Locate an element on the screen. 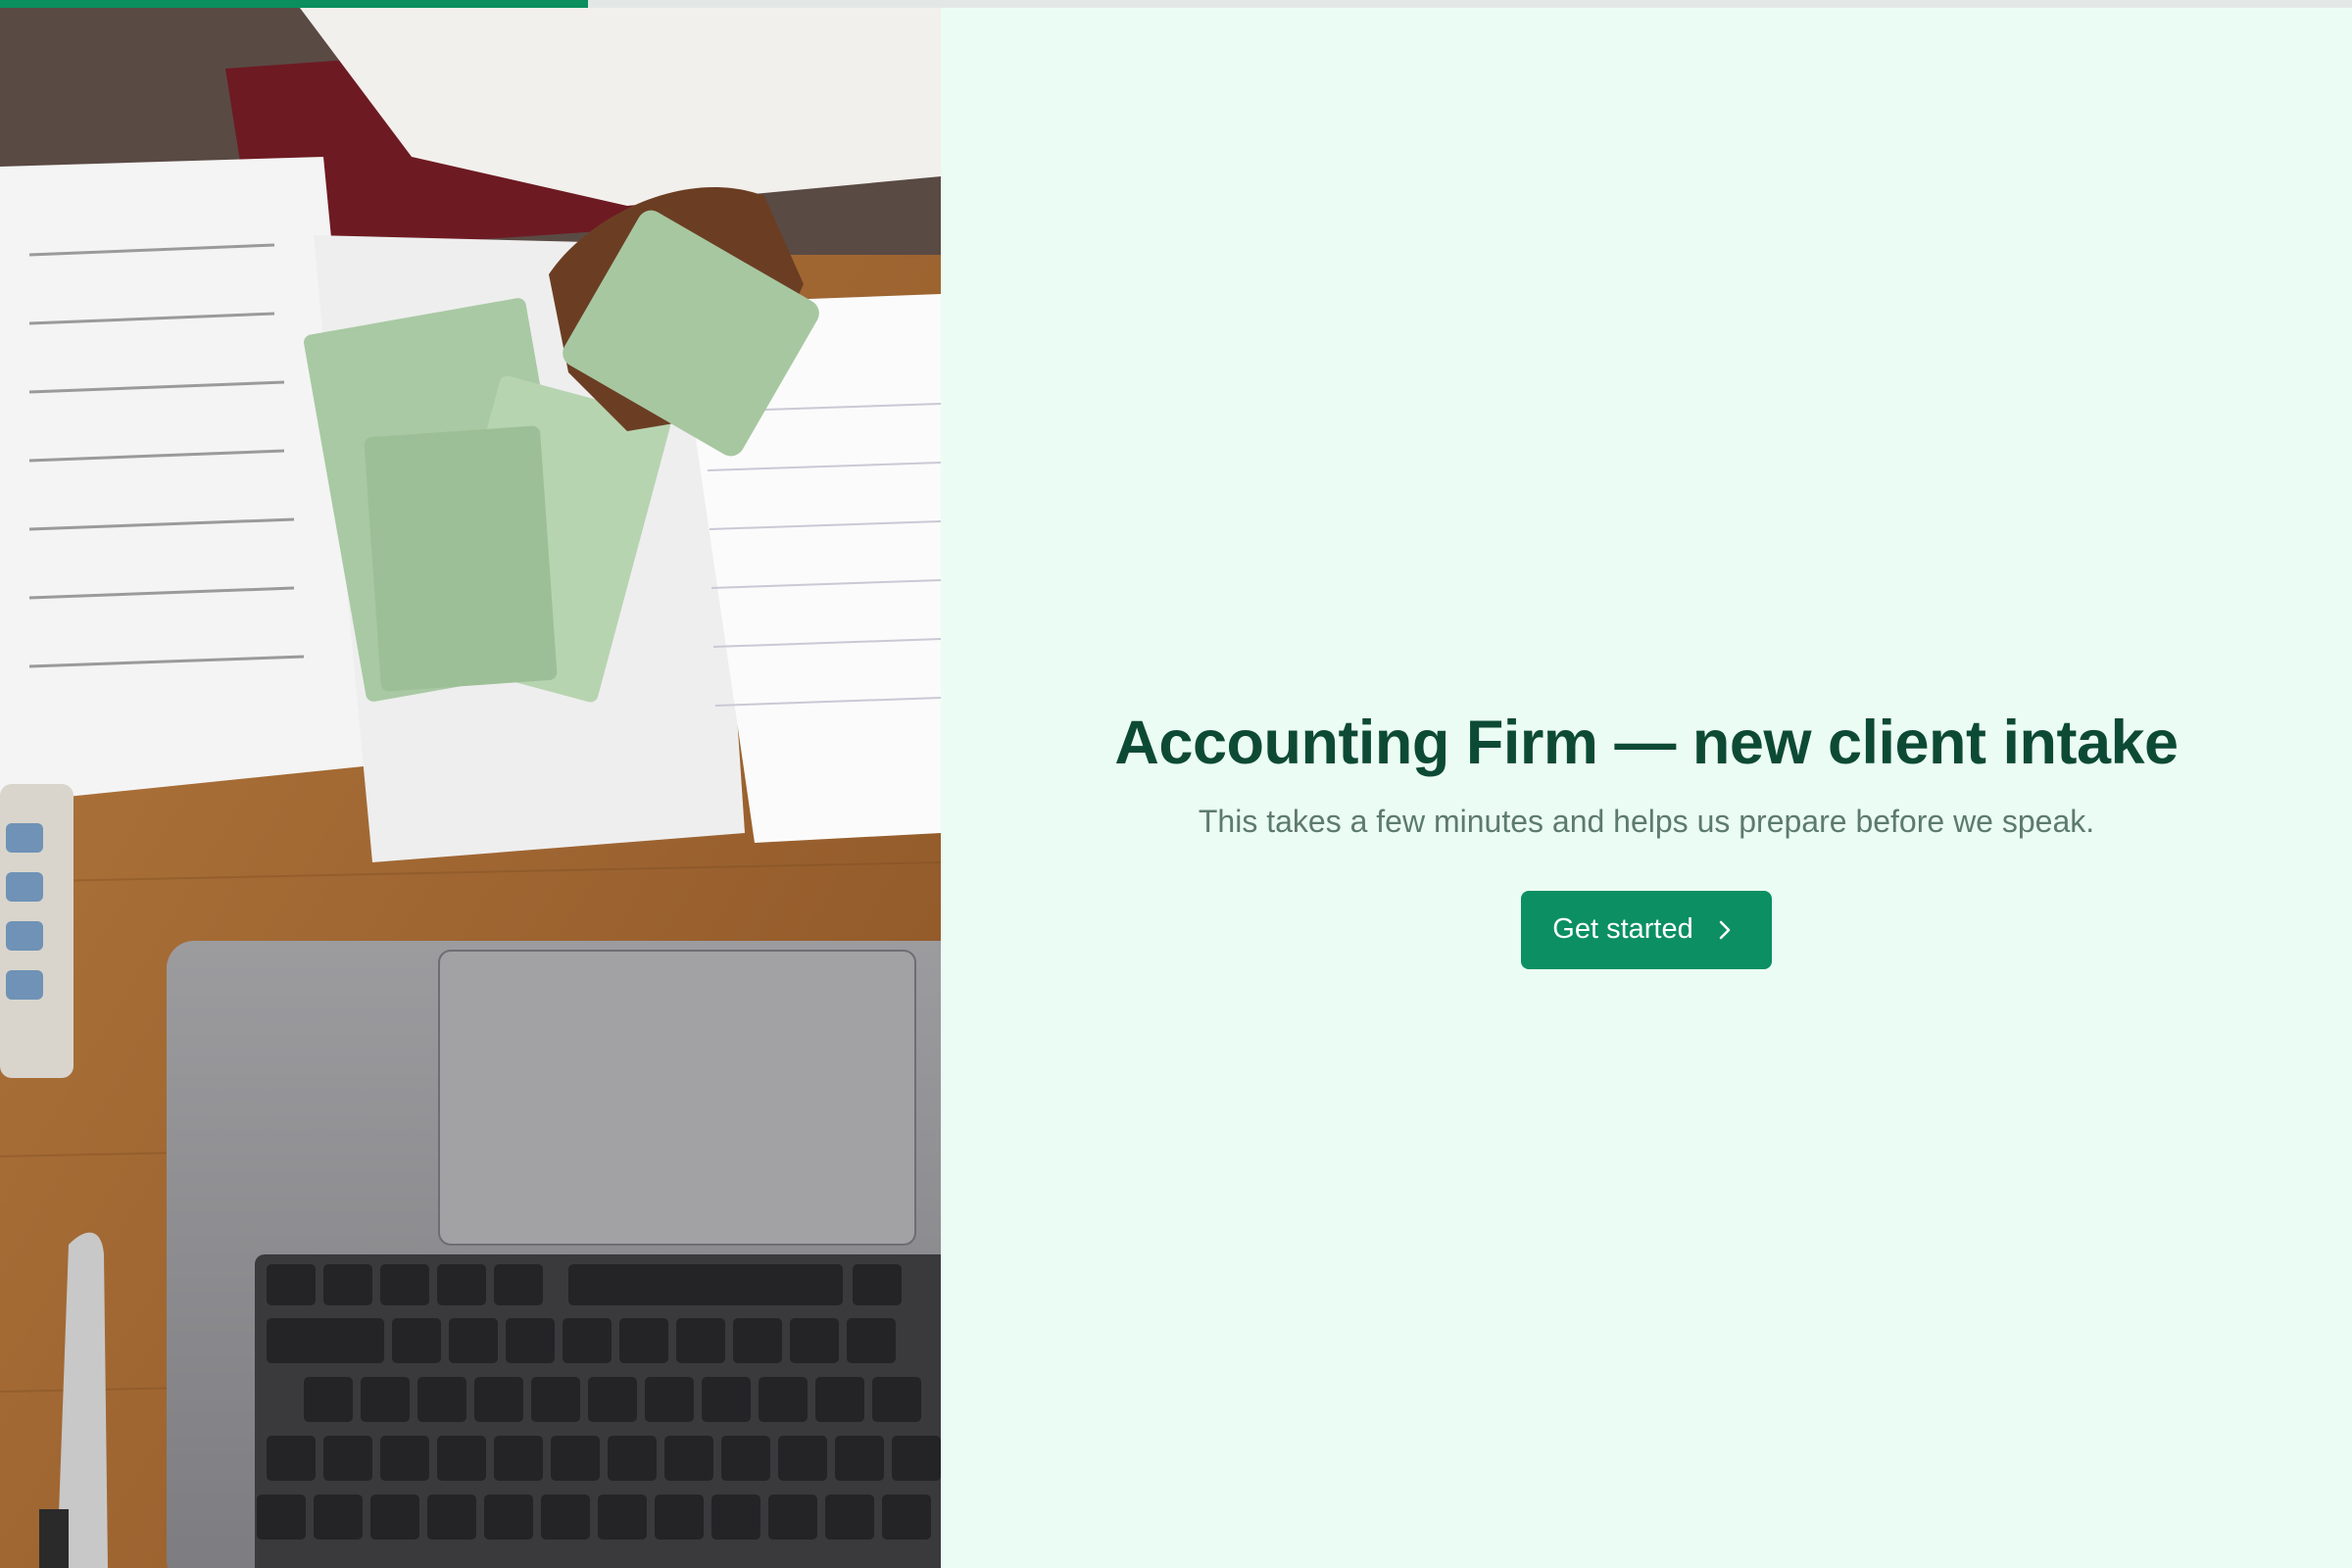 The width and height of the screenshot is (2352, 1568). get-started-button: Get started is located at coordinates (1646, 929).